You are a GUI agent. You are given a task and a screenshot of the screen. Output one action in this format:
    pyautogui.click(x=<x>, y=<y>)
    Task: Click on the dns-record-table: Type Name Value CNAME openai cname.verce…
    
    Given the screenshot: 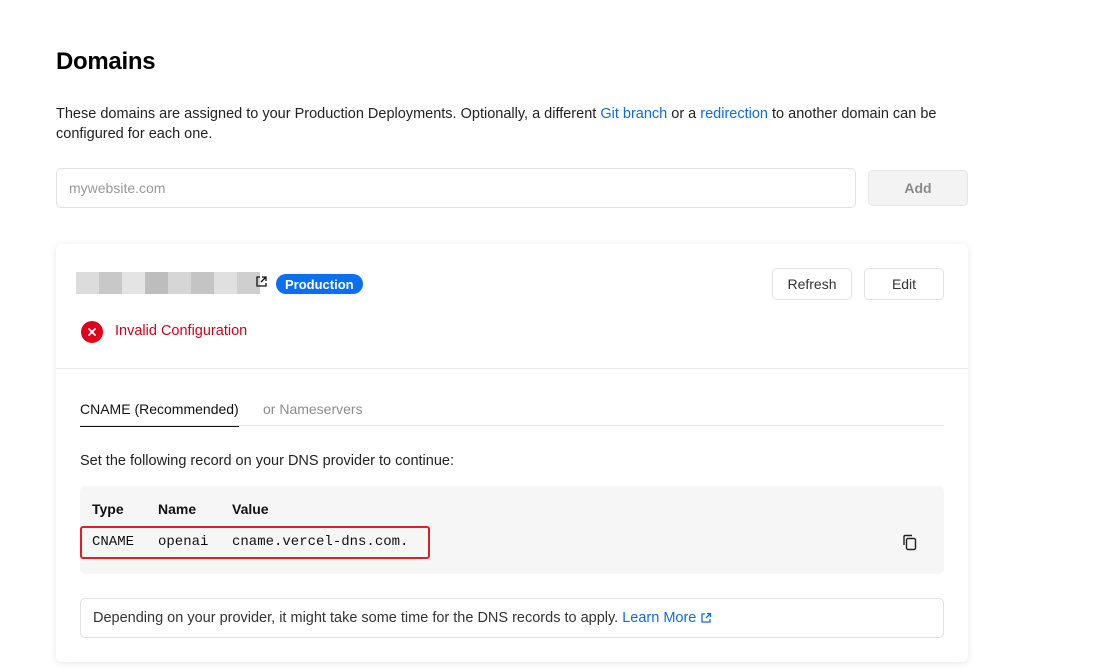 What is the action you would take?
    pyautogui.click(x=512, y=530)
    